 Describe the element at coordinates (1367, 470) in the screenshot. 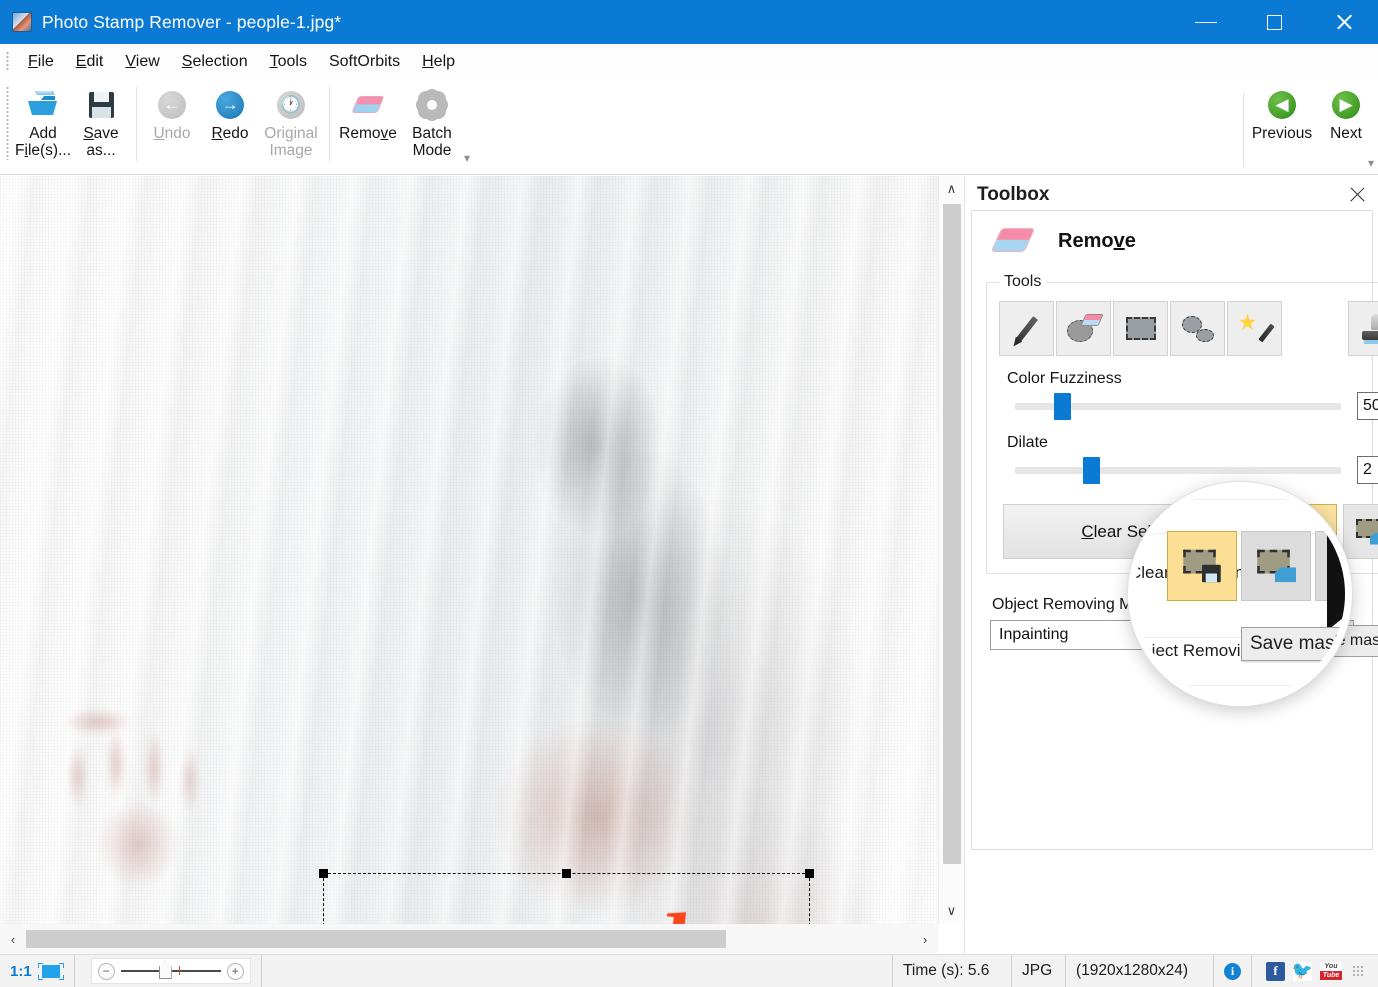

I see `dilate-value: 2` at that location.